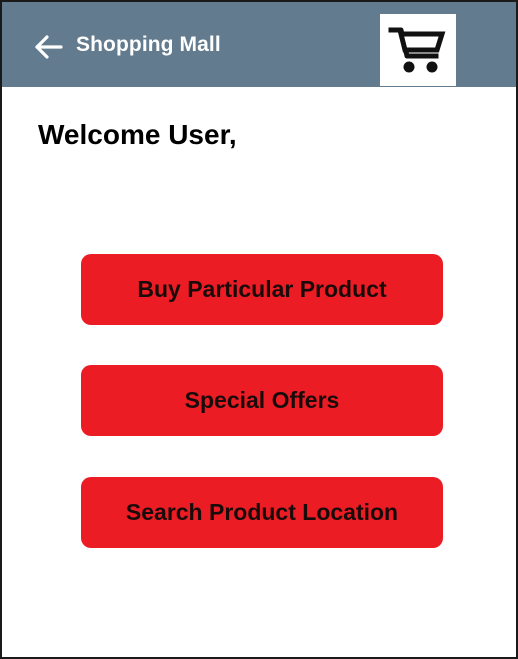 This screenshot has height=659, width=518. I want to click on welcome-heading: Welcome User,, so click(137, 134).